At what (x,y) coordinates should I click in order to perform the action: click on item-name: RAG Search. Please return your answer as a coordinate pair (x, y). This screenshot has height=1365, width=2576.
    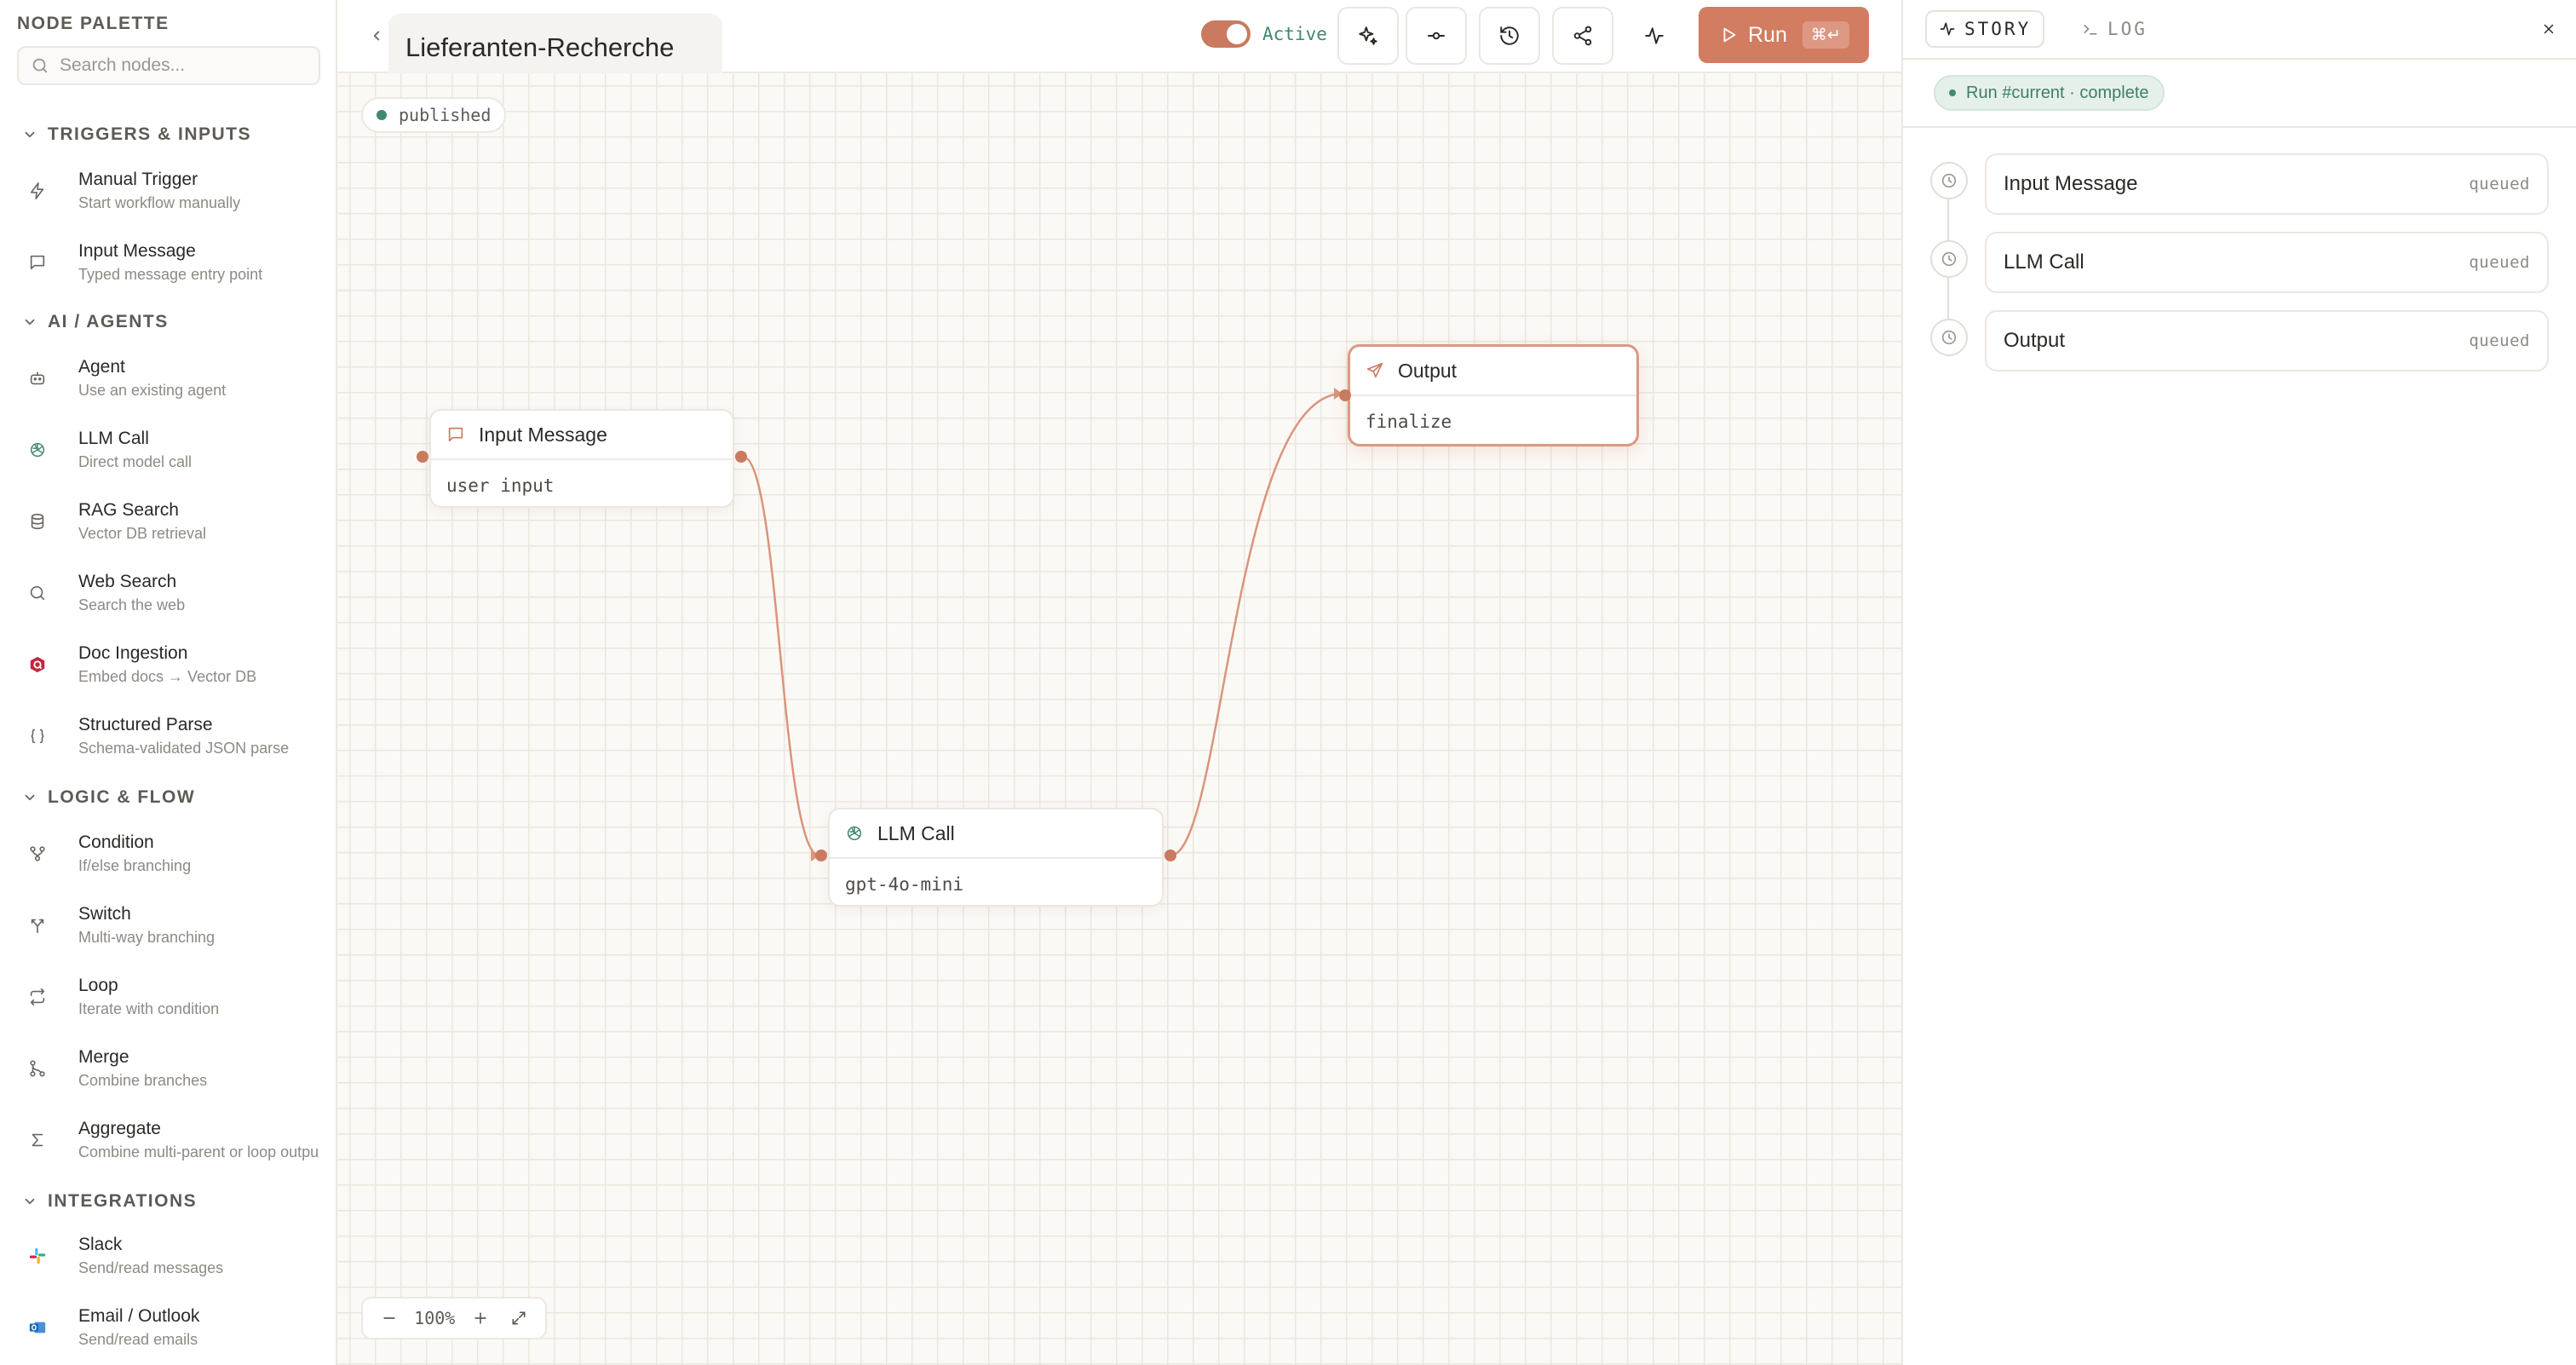
    Looking at the image, I should click on (128, 510).